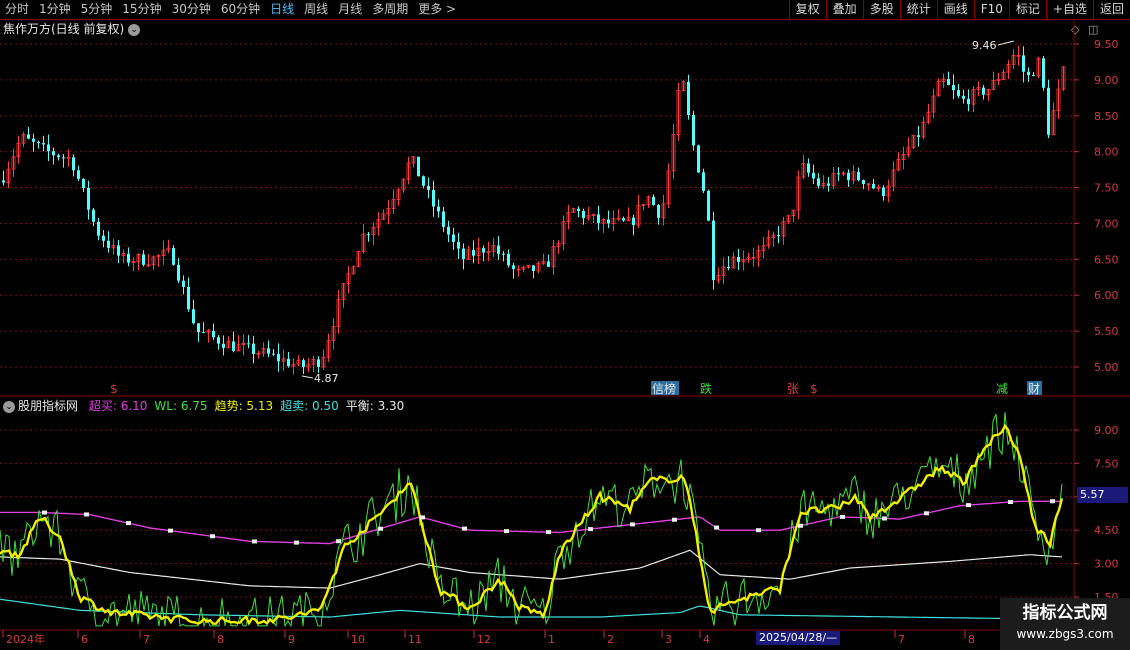  I want to click on time-tick-label: 6, so click(84, 639).